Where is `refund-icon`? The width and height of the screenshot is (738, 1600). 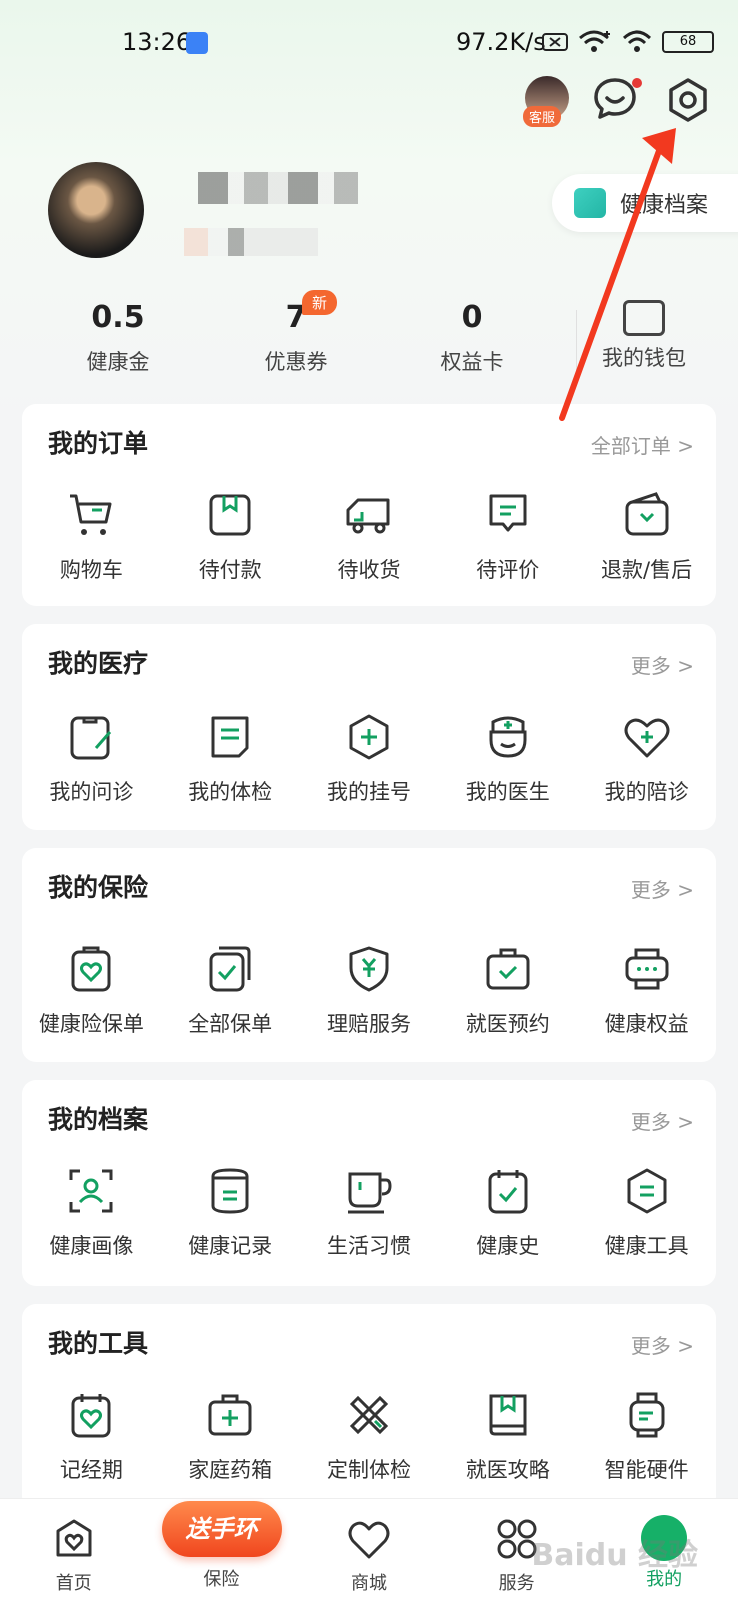
refund-icon is located at coordinates (647, 514).